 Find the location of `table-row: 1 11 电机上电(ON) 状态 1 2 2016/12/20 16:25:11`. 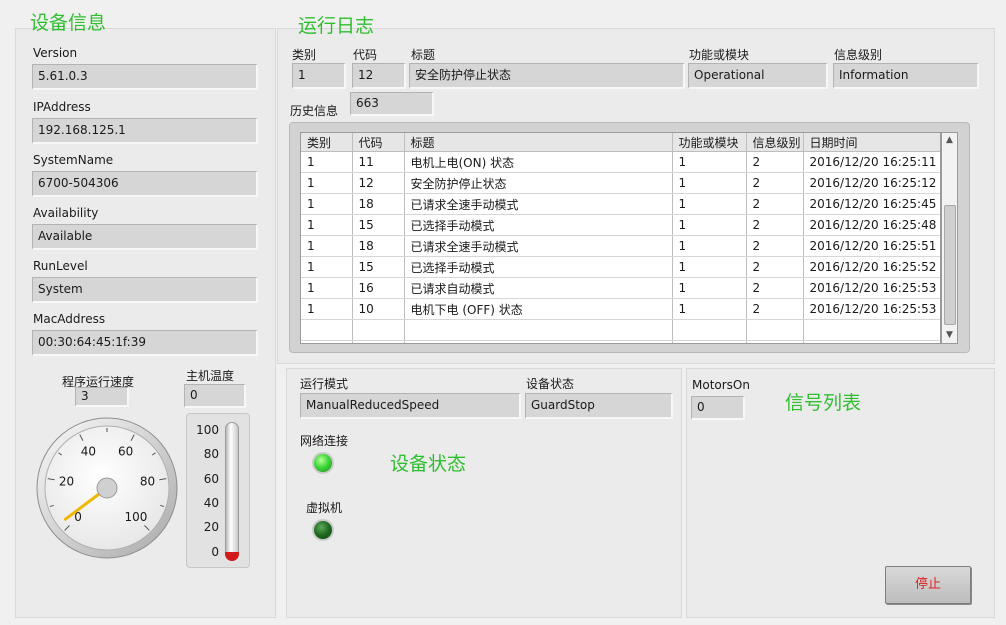

table-row: 1 11 电机上电(ON) 状态 1 2 2016/12/20 16:25:11 is located at coordinates (620, 162).